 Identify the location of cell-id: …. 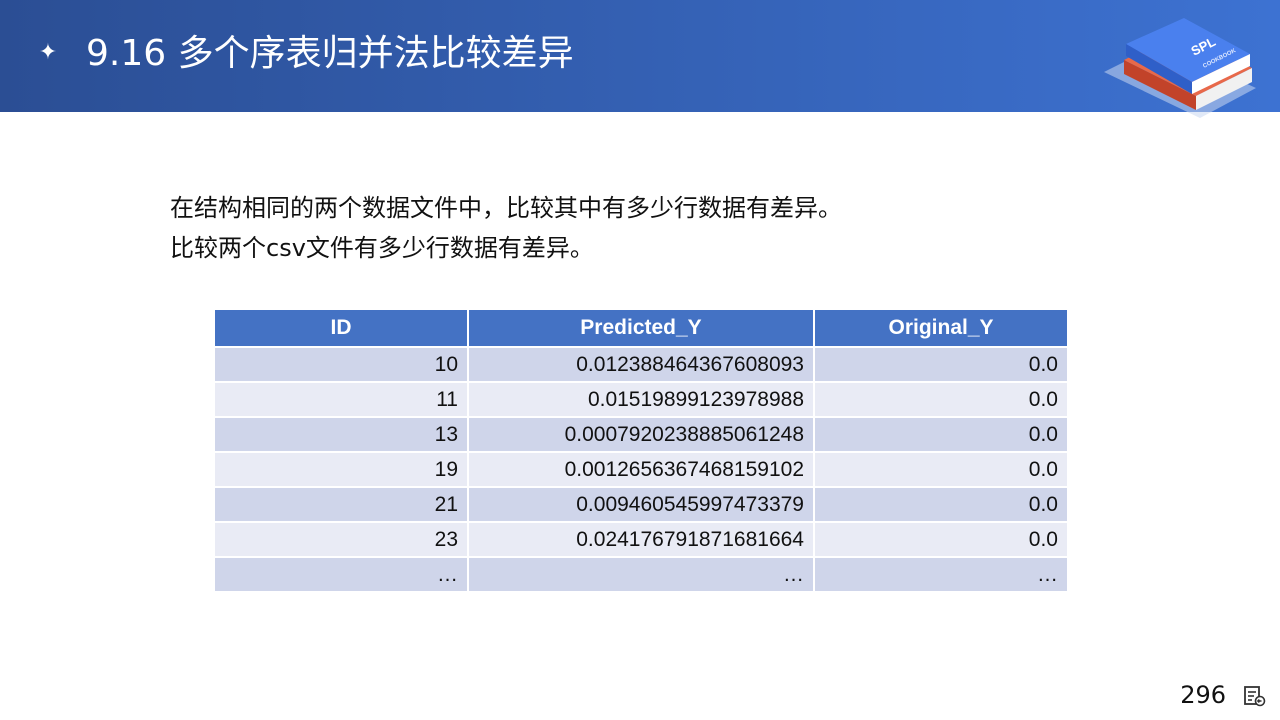
(341, 574).